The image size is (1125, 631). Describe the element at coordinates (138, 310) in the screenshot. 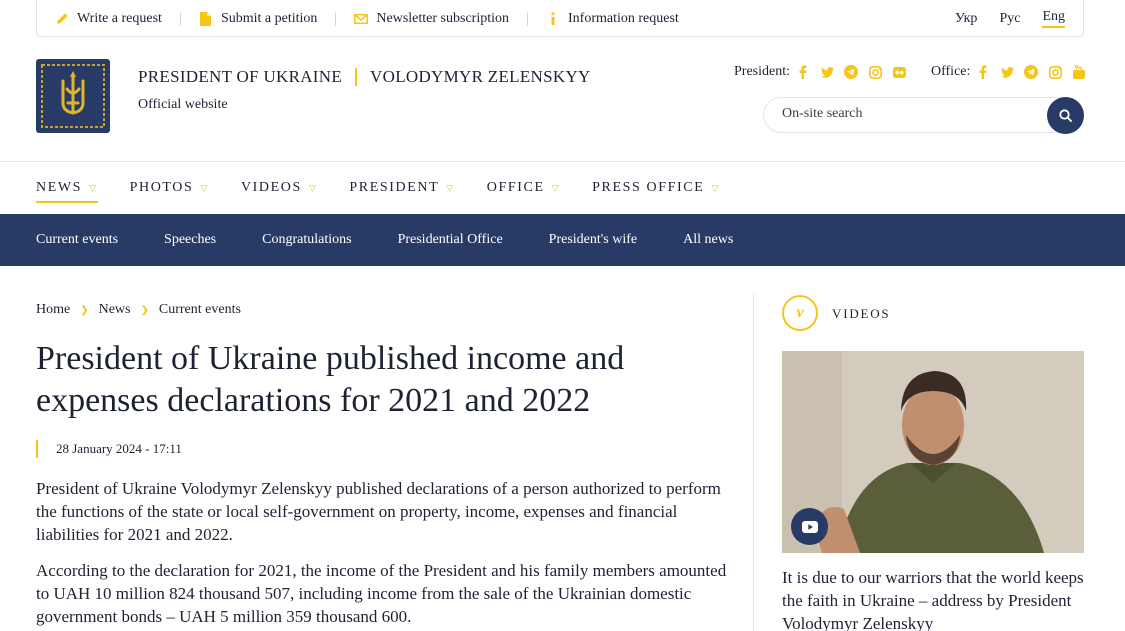

I see `breadcrumb: Home ❯ News ❯ Current events` at that location.